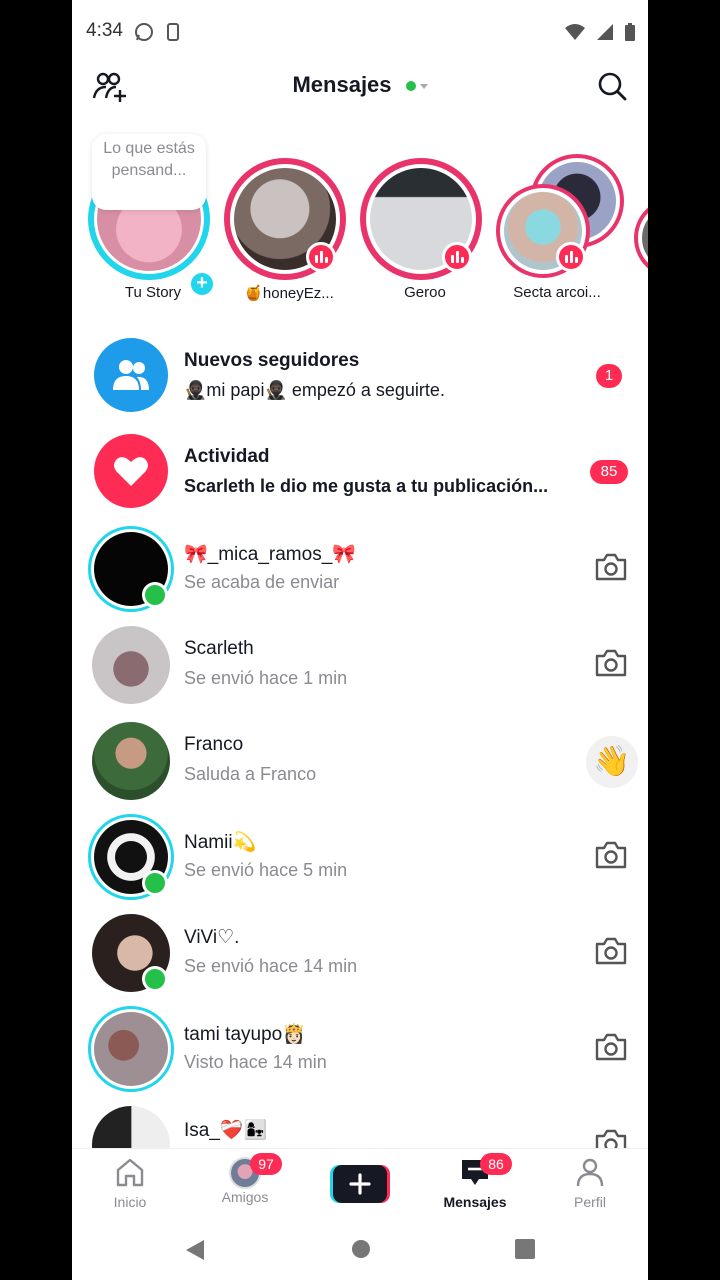  What do you see at coordinates (360, 30) in the screenshot?
I see `status-bar: 4:34` at bounding box center [360, 30].